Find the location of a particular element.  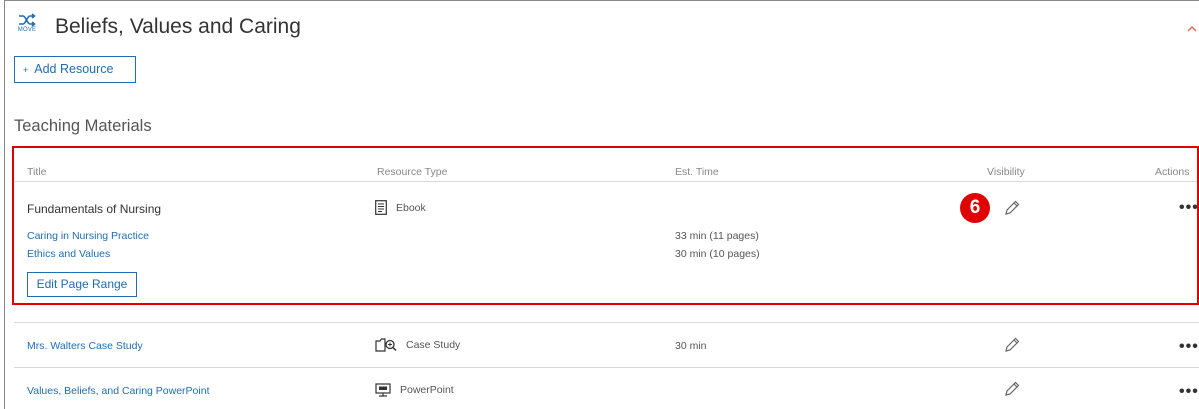

resource-title-link: Mrs. Walters Case Study is located at coordinates (85, 346).